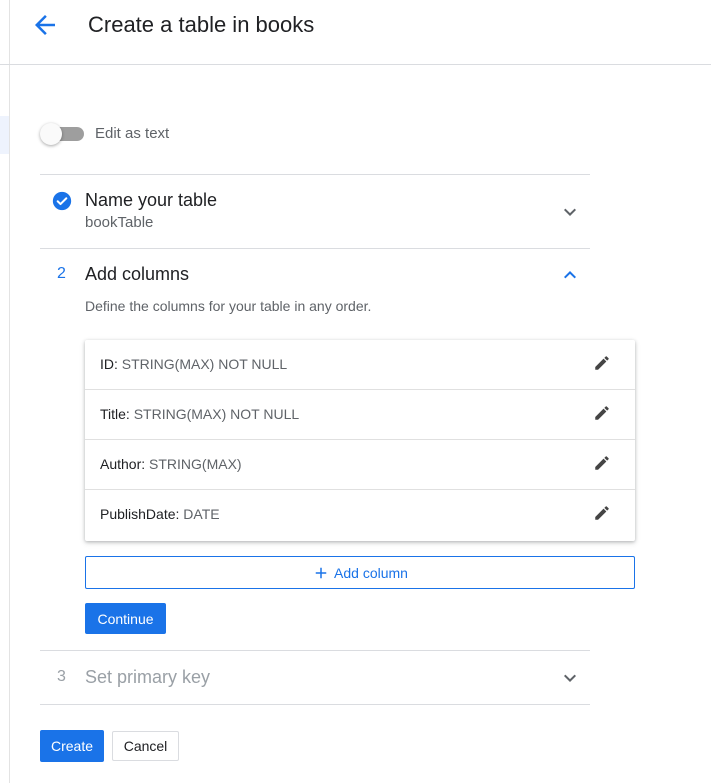 Image resolution: width=711 pixels, height=783 pixels. What do you see at coordinates (132, 133) in the screenshot?
I see `edit-as-text-label: Edit as text` at bounding box center [132, 133].